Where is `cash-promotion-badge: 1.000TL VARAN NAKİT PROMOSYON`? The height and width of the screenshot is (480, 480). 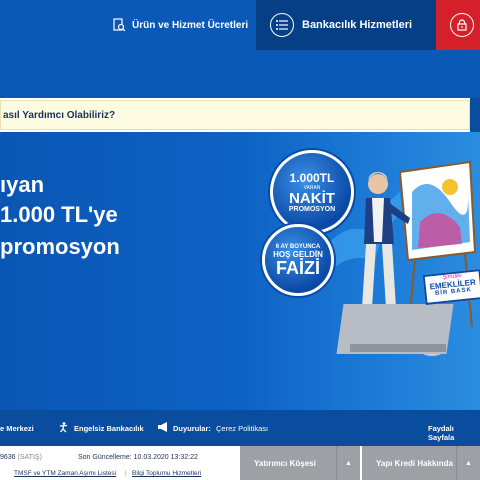
cash-promotion-badge: 1.000TL VARAN NAKİT PROMOSYON is located at coordinates (312, 192).